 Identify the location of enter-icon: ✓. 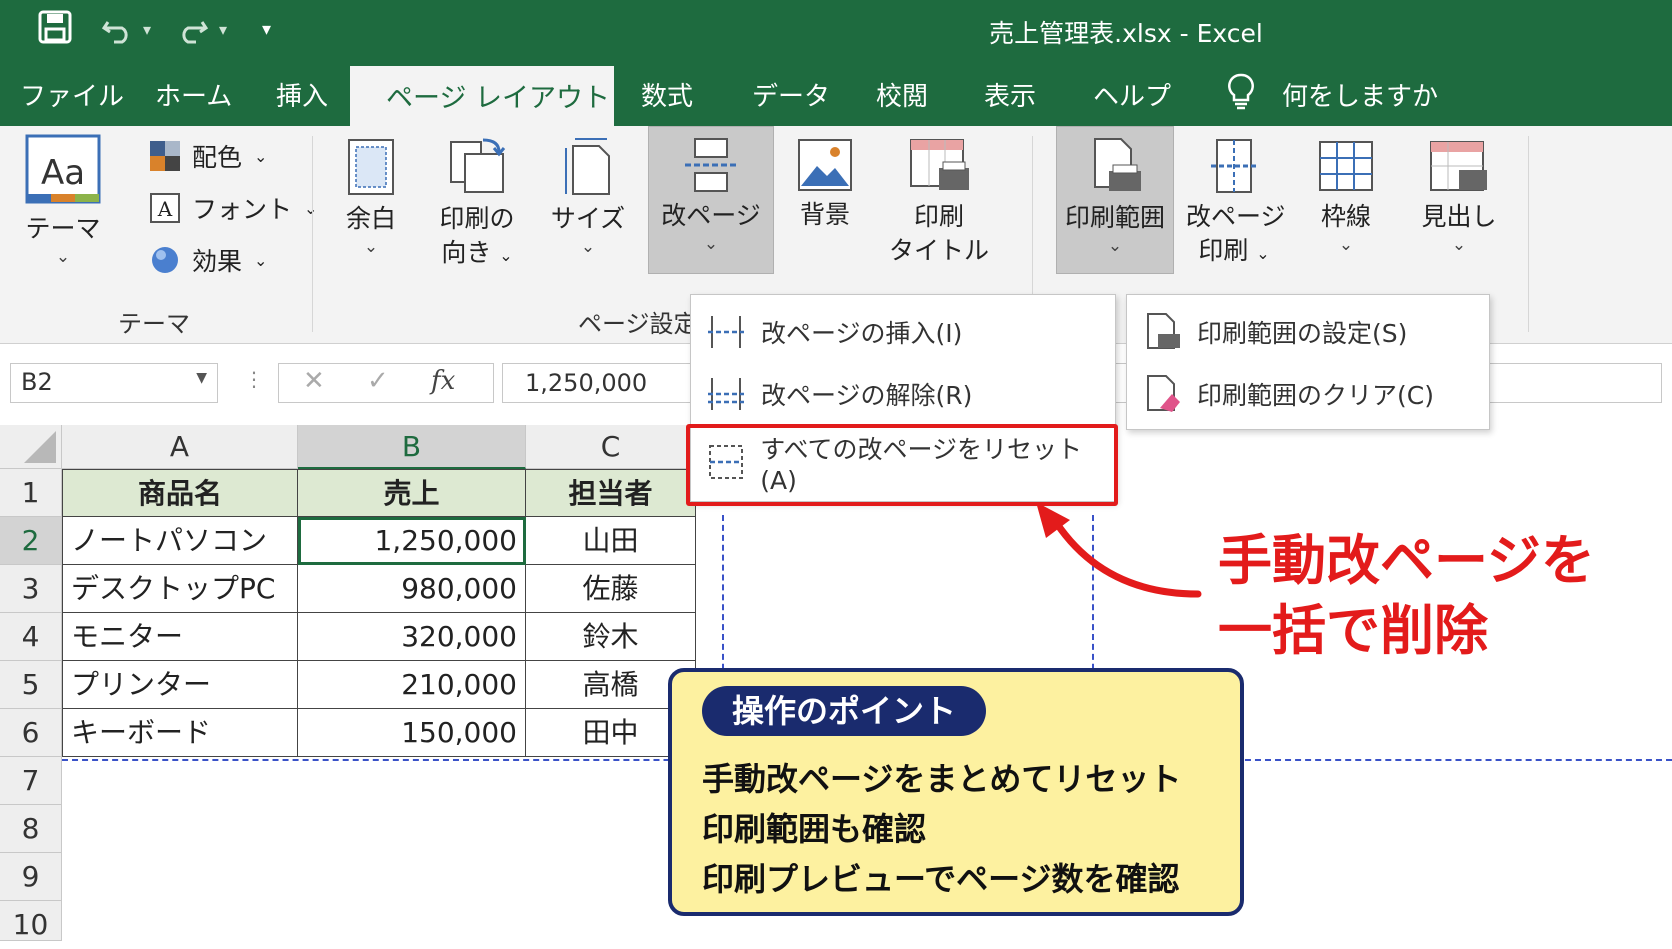
(378, 381).